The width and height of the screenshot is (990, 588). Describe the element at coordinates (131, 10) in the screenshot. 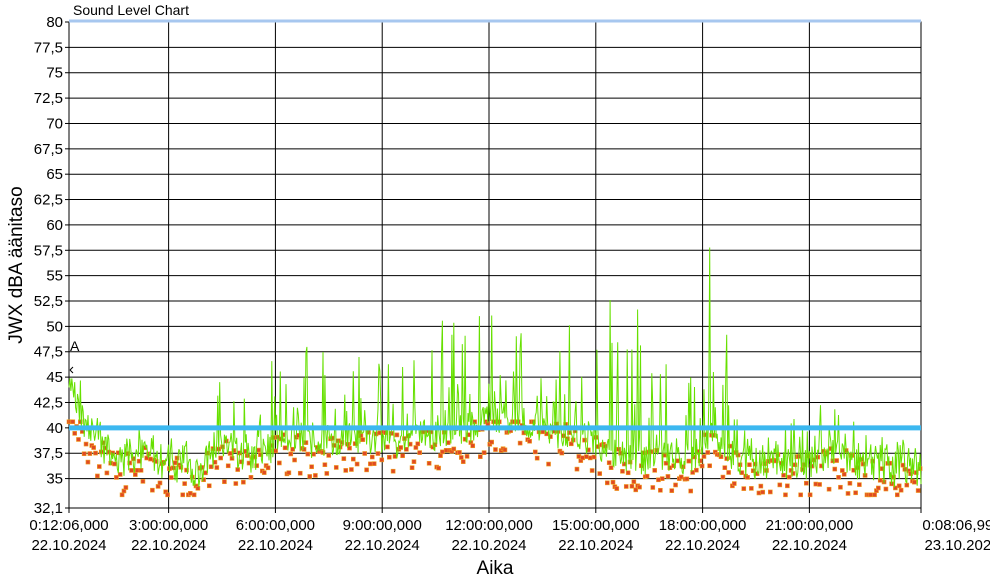

I see `chart-title: Sound Level Chart` at that location.